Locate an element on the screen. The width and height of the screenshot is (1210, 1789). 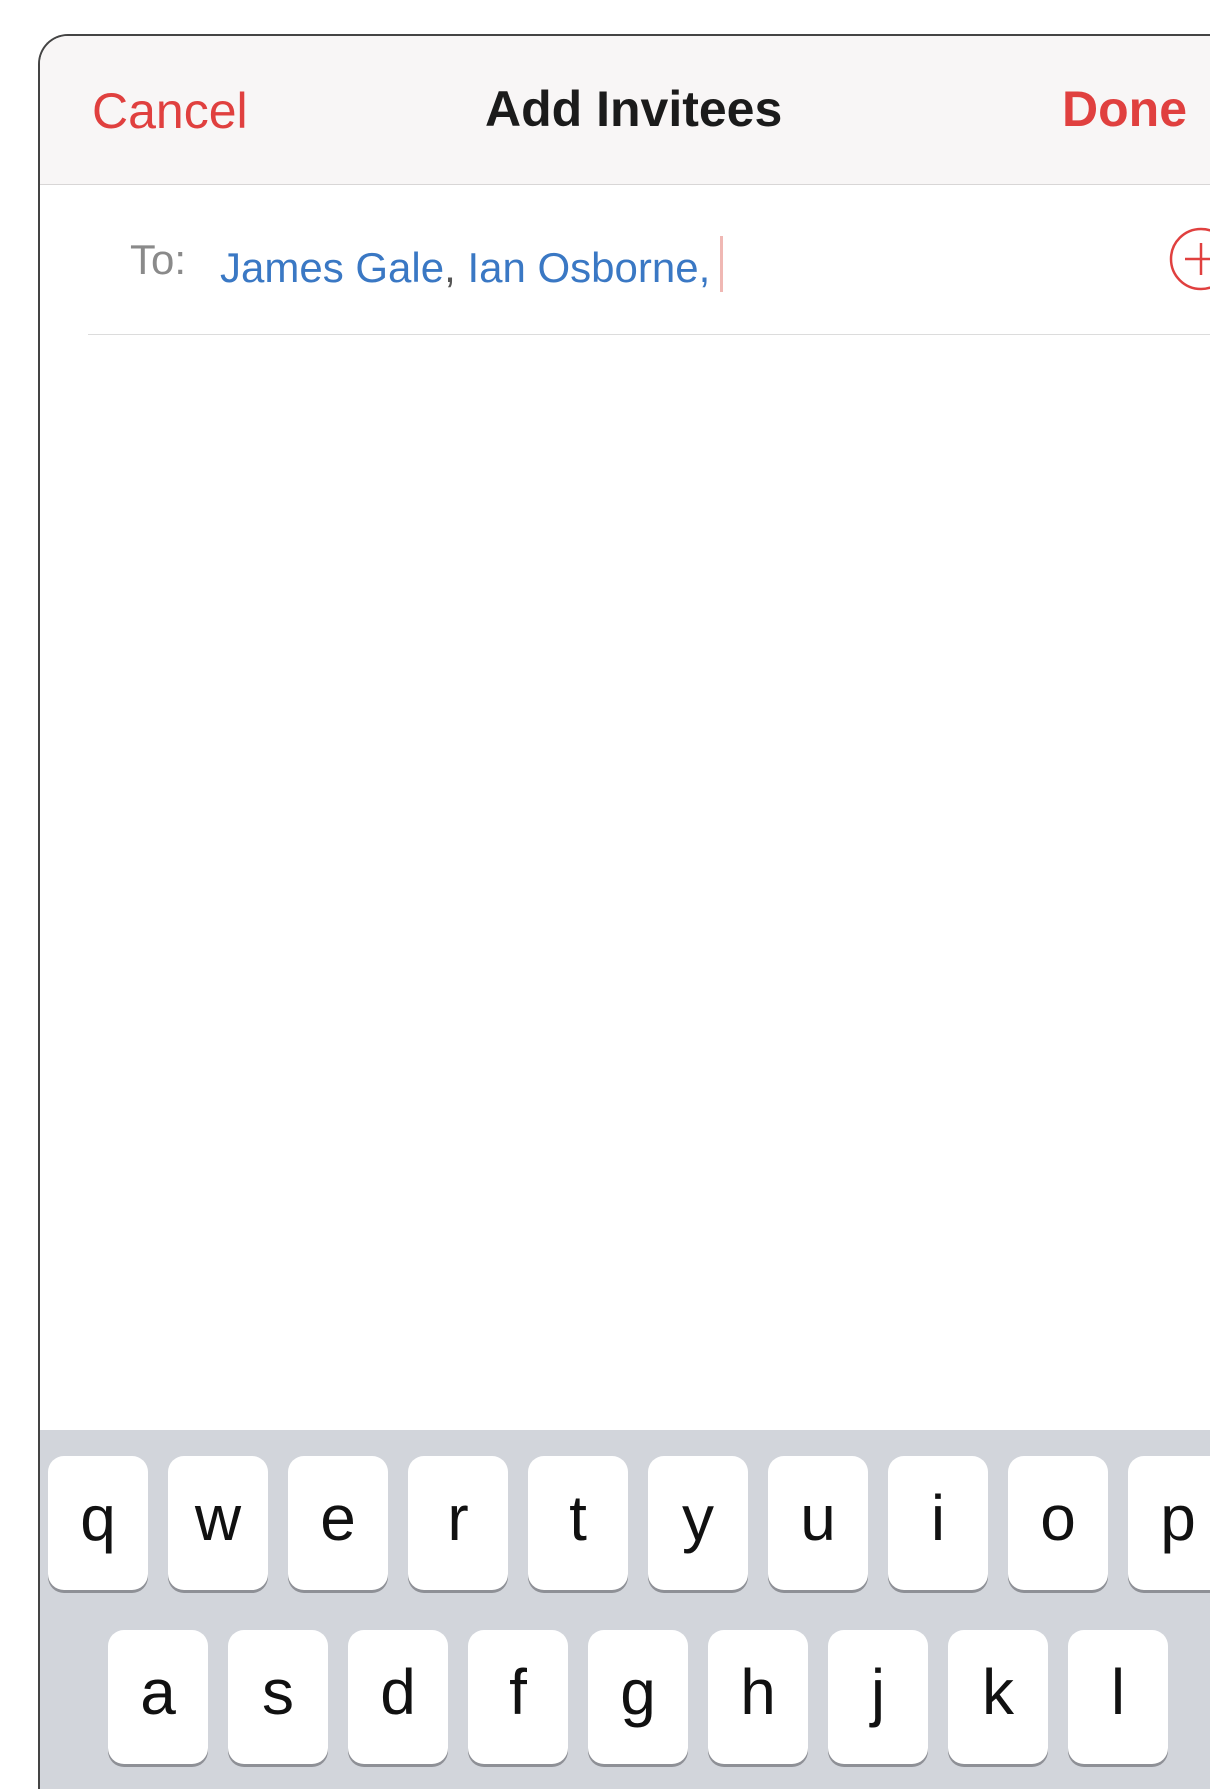
key-k: k is located at coordinates (998, 1697).